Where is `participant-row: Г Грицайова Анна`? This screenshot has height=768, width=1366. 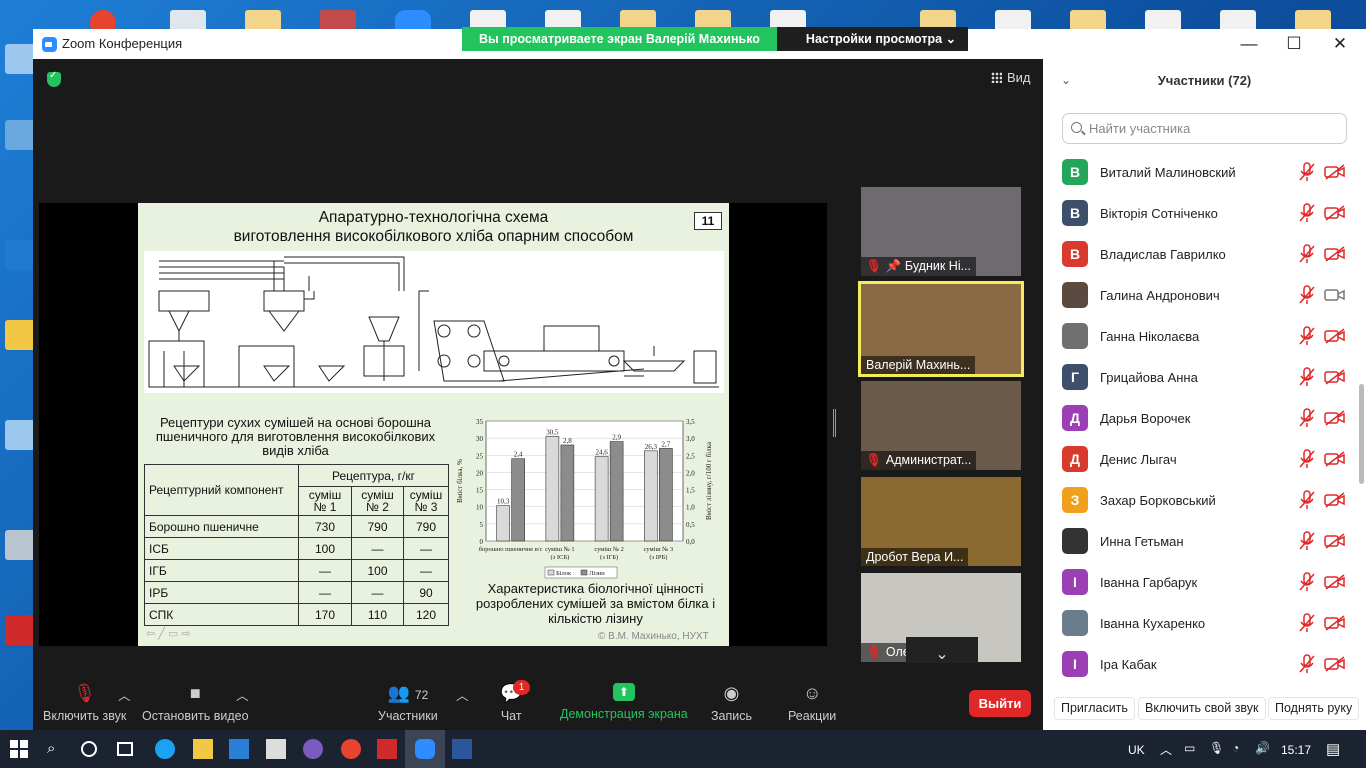
participant-row: Г Грицайова Анна is located at coordinates (1204, 377).